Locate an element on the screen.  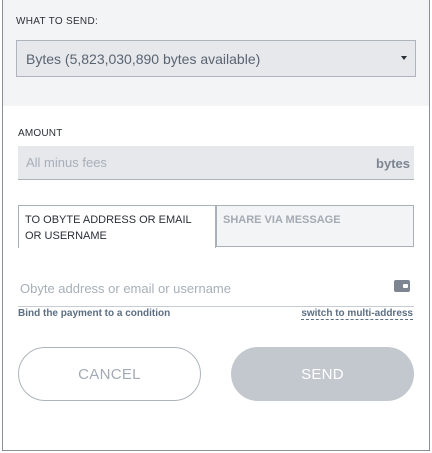
send-button: SEND is located at coordinates (322, 374).